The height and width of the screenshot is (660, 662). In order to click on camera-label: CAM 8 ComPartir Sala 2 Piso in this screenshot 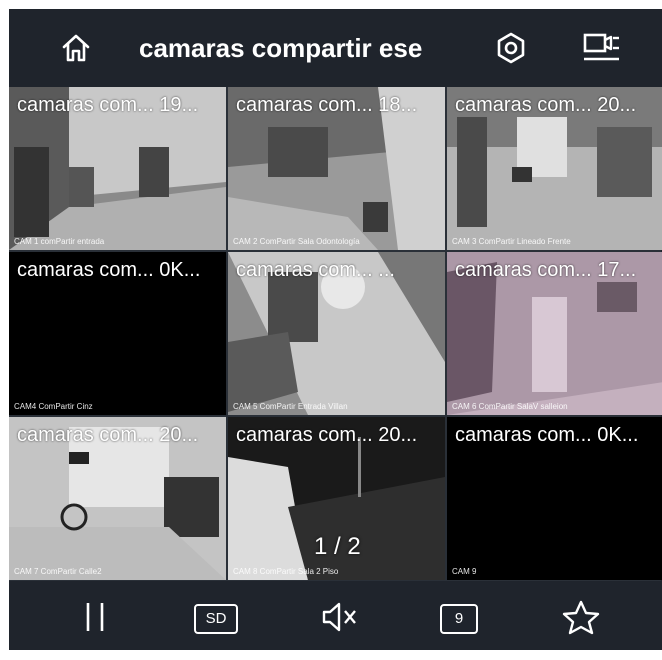, I will do `click(286, 571)`.